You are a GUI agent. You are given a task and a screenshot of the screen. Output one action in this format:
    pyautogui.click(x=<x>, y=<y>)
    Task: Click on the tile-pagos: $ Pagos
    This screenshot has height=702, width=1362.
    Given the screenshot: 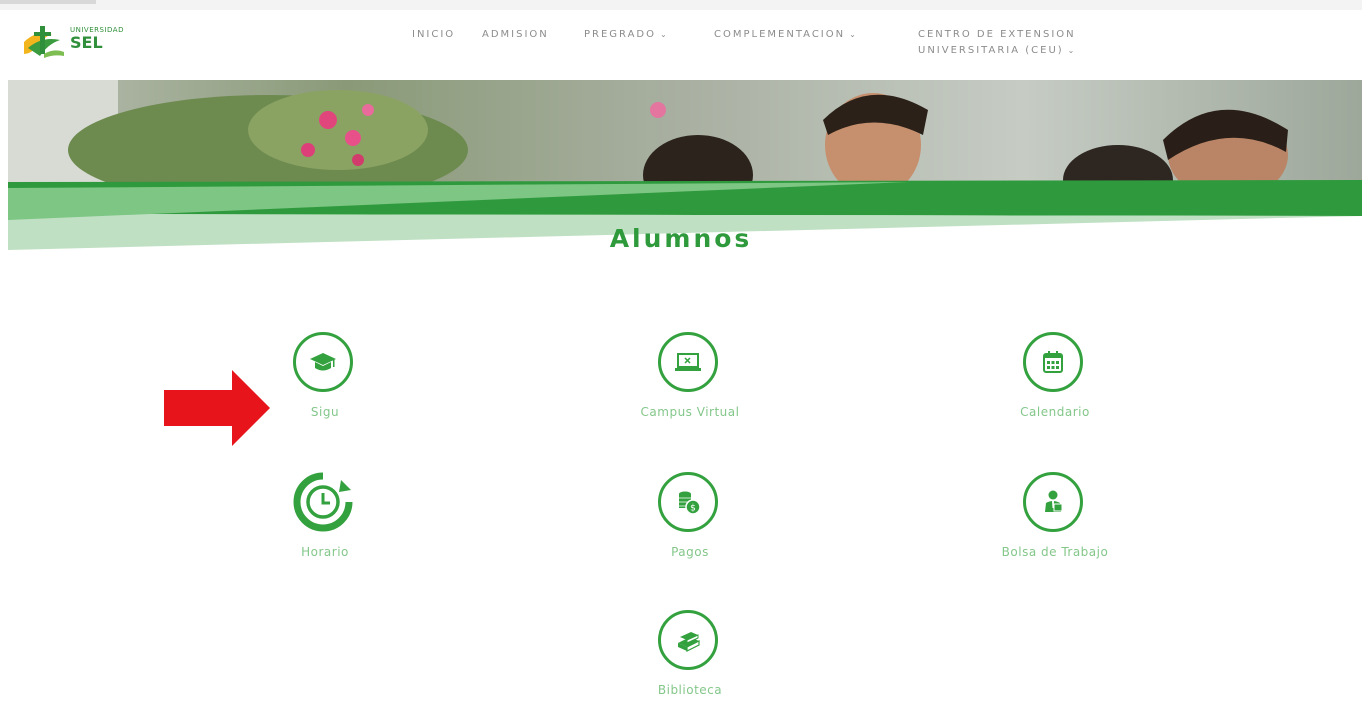 What is the action you would take?
    pyautogui.click(x=690, y=515)
    